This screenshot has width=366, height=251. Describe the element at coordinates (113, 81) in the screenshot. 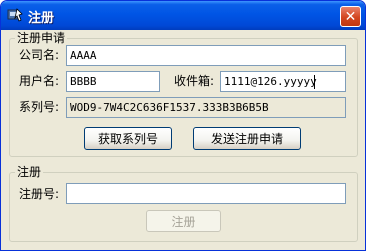

I see `username-field` at that location.